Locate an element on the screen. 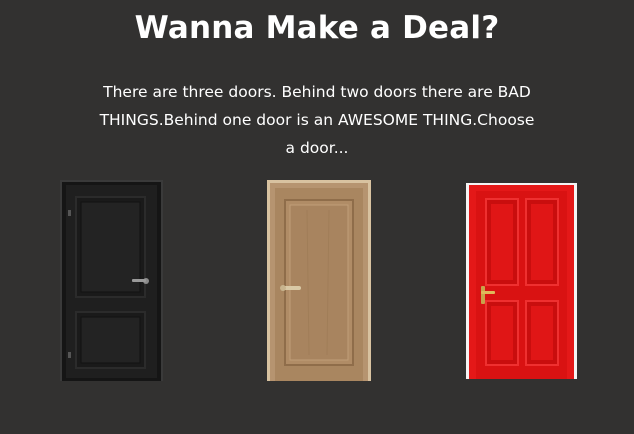  door-3-red is located at coordinates (521, 281).